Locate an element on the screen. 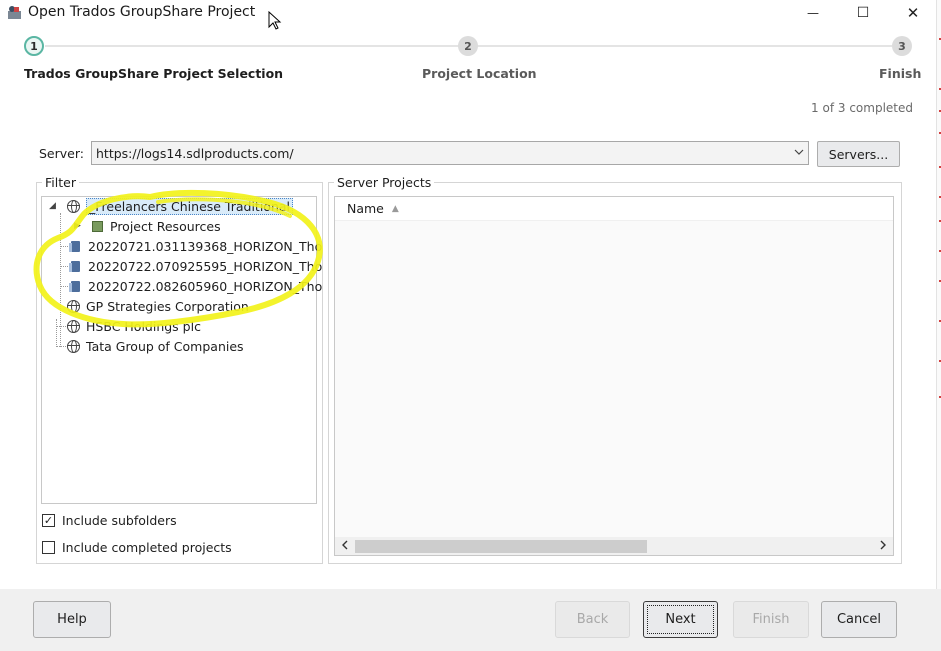 This screenshot has width=941, height=651. minimize-icon: — is located at coordinates (813, 13).